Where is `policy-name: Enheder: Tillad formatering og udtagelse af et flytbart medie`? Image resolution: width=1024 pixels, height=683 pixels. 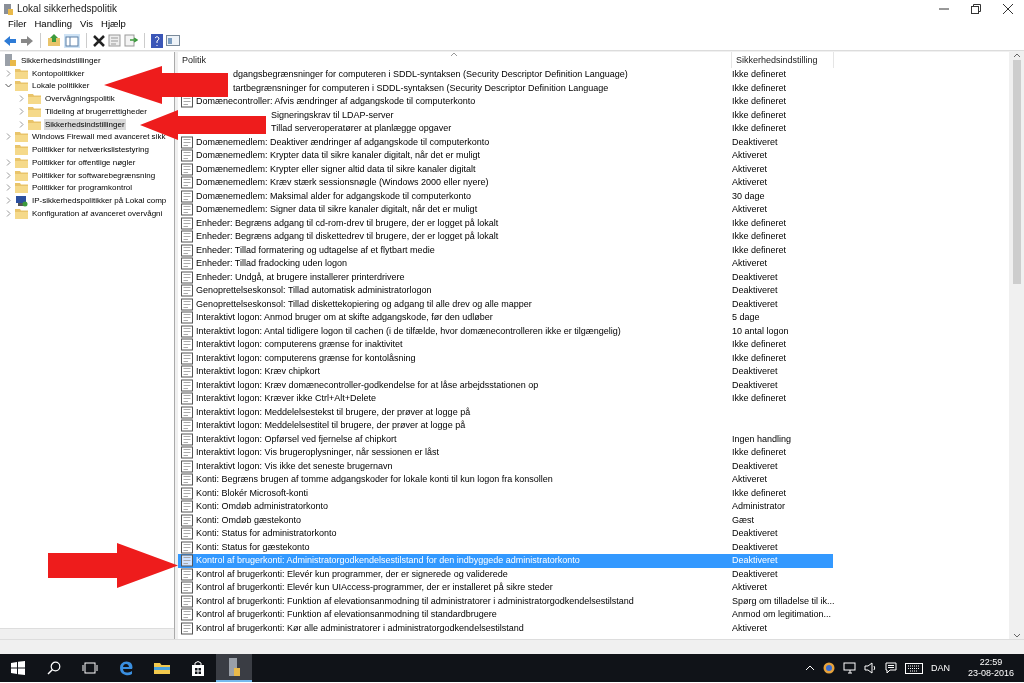
policy-name: Enheder: Tillad formatering og udtagelse af et flytbart medie is located at coordinates (315, 250).